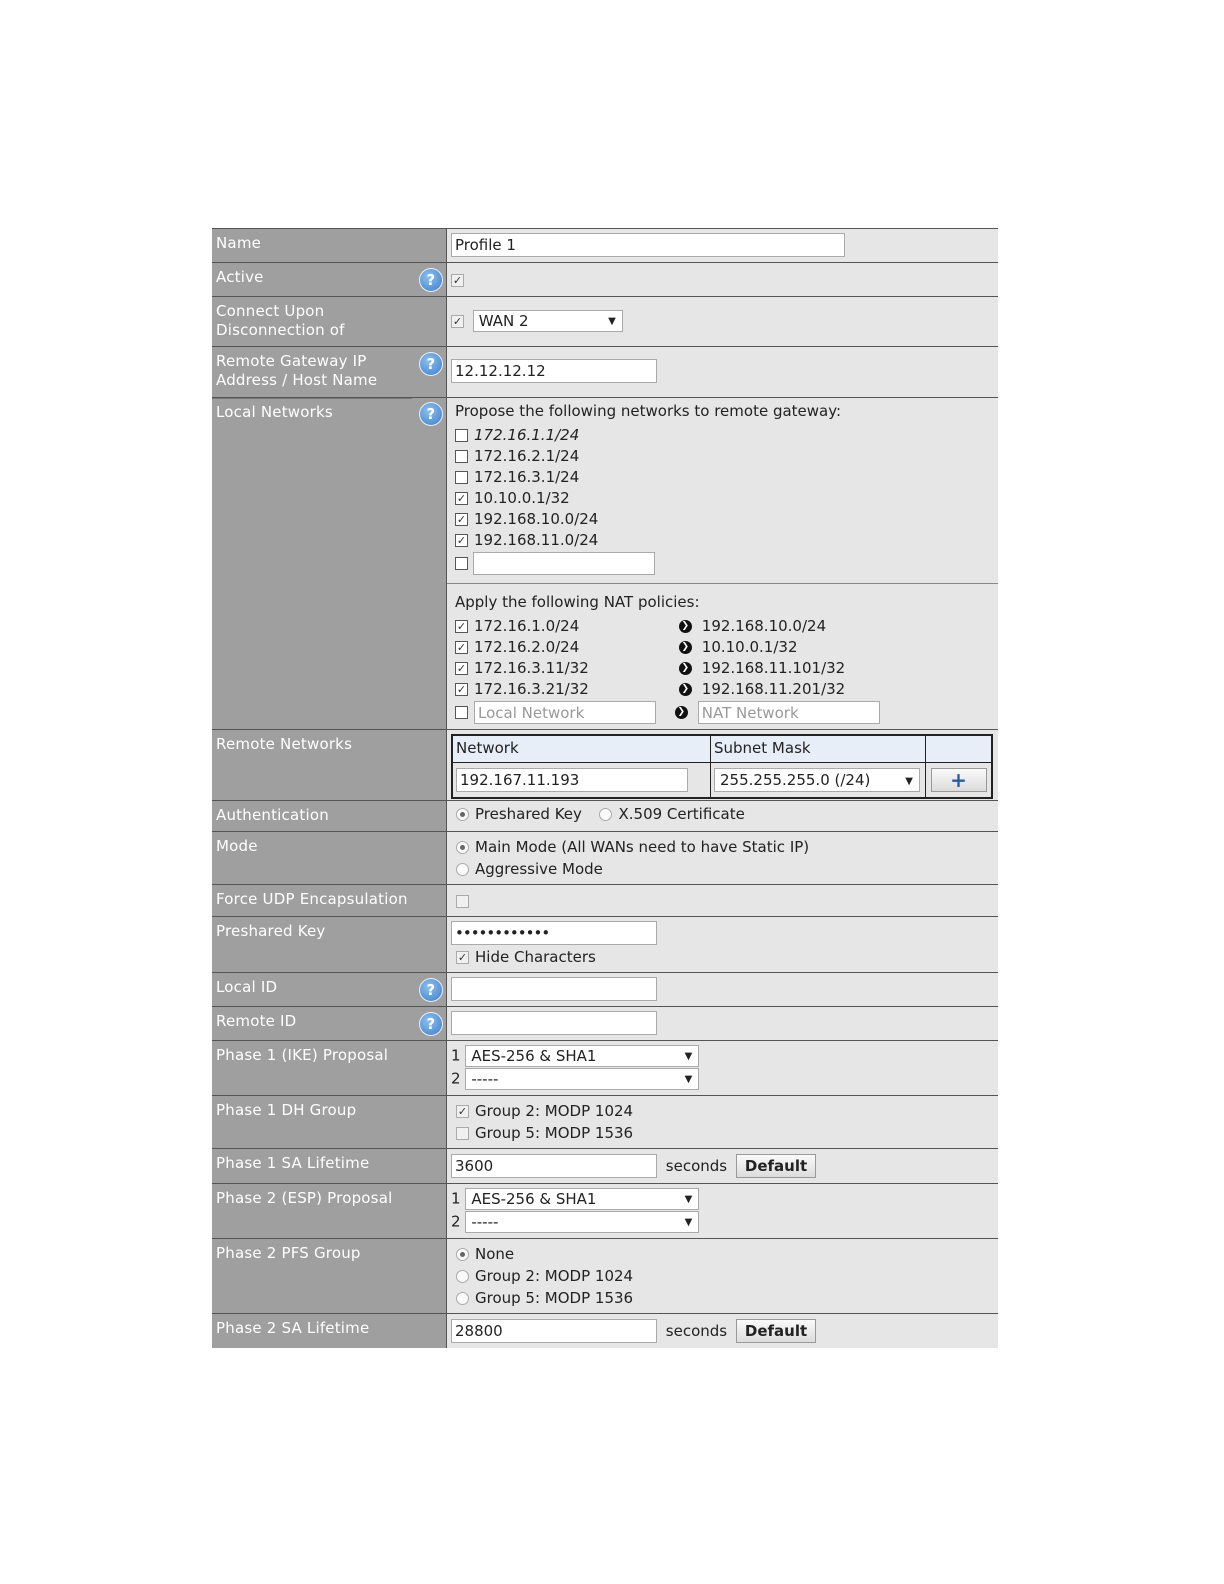 The image size is (1224, 1584). Describe the element at coordinates (457, 280) in the screenshot. I see `active-checkbox: ✓` at that location.